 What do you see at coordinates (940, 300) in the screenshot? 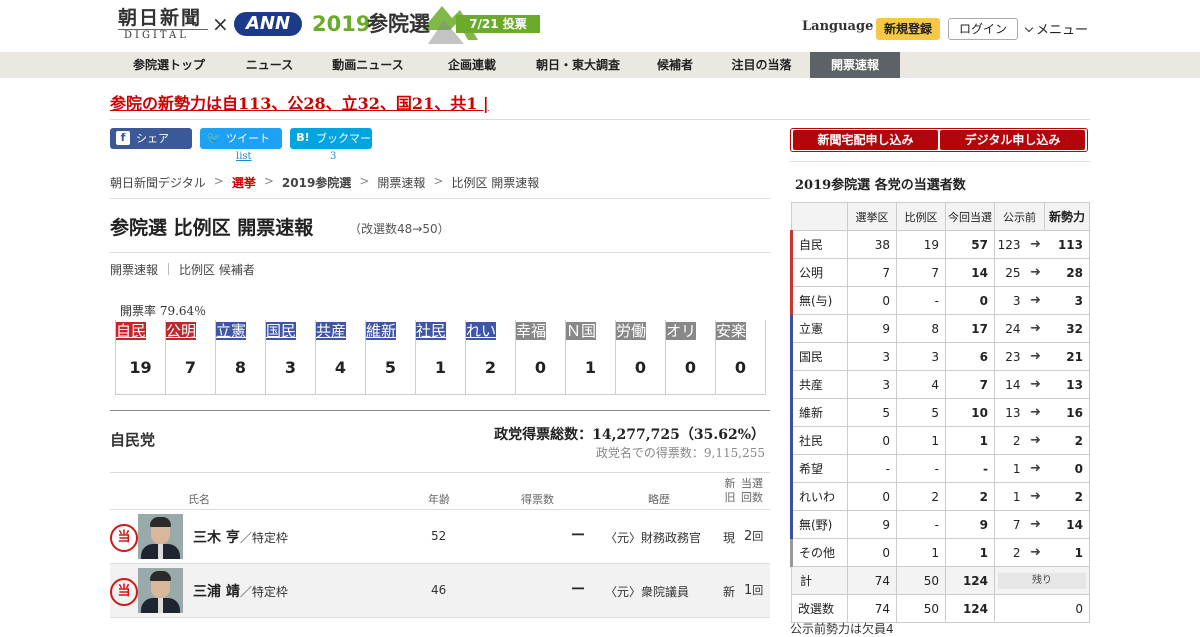
I see `seat-row: 無(与) 0-0 3 ➜ 3` at bounding box center [940, 300].